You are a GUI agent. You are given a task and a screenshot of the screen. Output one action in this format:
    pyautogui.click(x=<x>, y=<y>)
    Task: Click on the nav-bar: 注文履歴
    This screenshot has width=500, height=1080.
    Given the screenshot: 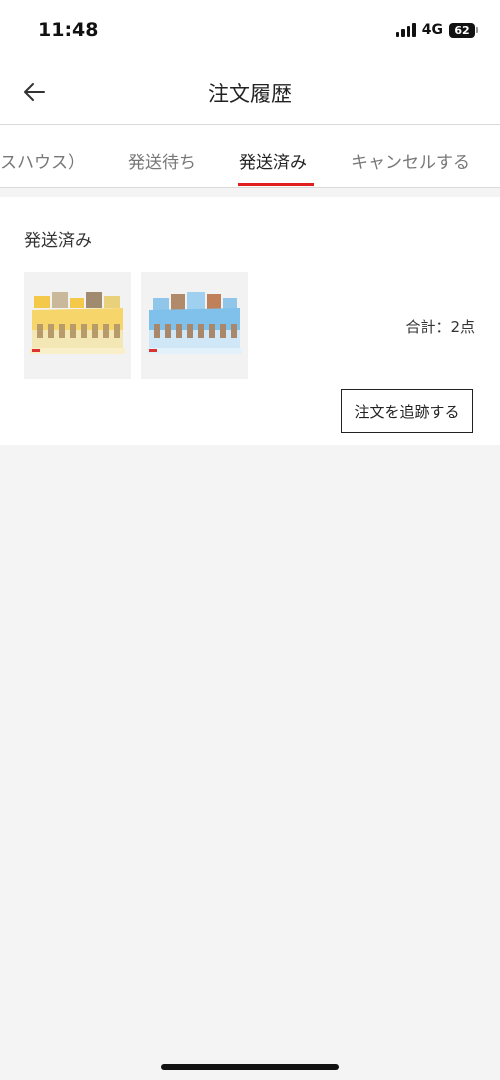 What is the action you would take?
    pyautogui.click(x=250, y=92)
    